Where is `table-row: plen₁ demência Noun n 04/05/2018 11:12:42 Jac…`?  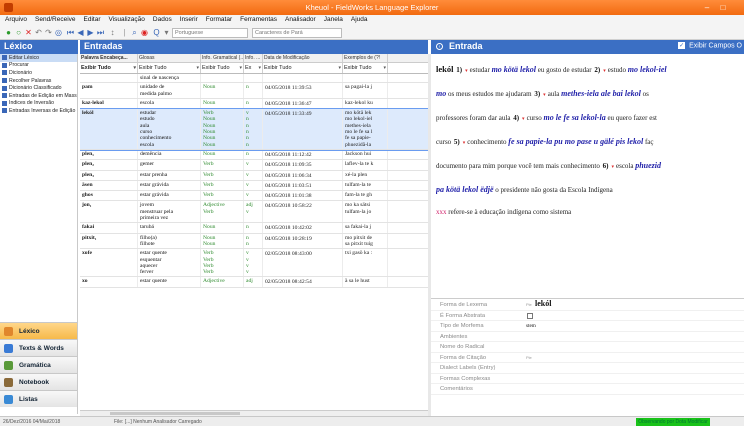 table-row: plen₁ demência Noun n 04/05/2018 11:12:42 Jac… is located at coordinates (254, 155).